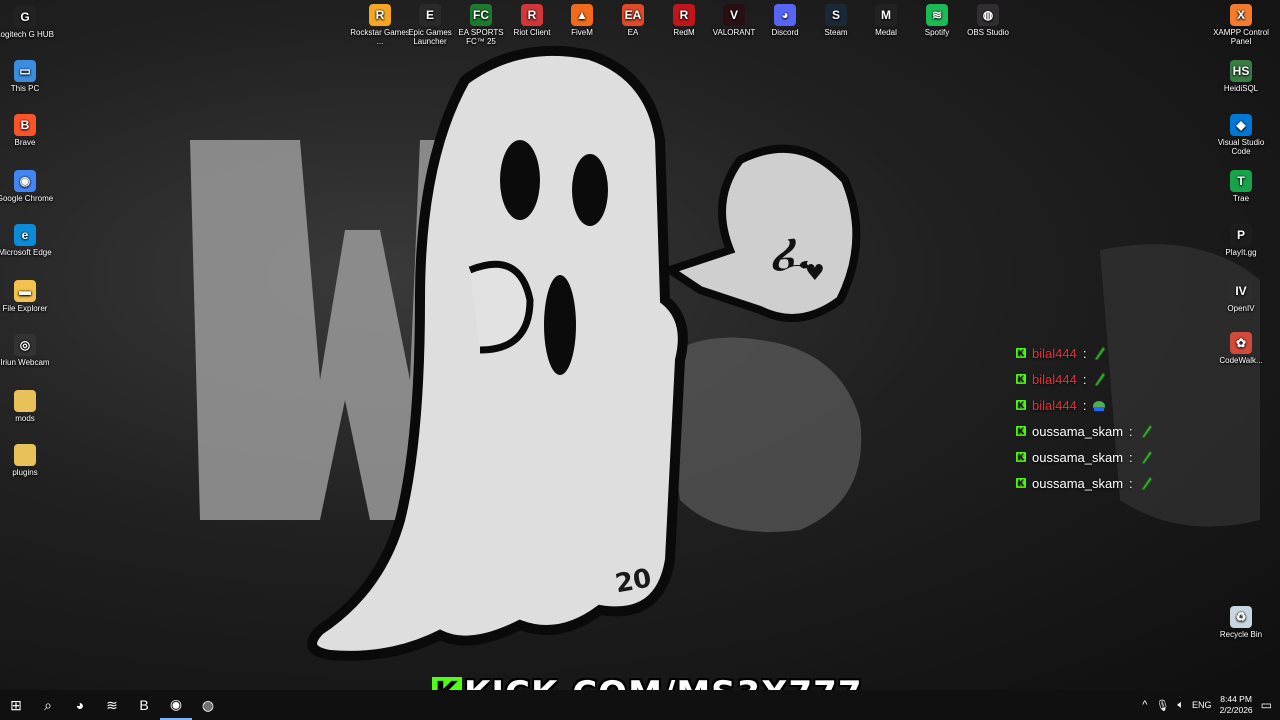 Image resolution: width=1280 pixels, height=720 pixels. What do you see at coordinates (1236, 705) in the screenshot?
I see `taskbar-clock: 8:44 PM 2/2/2026` at bounding box center [1236, 705].